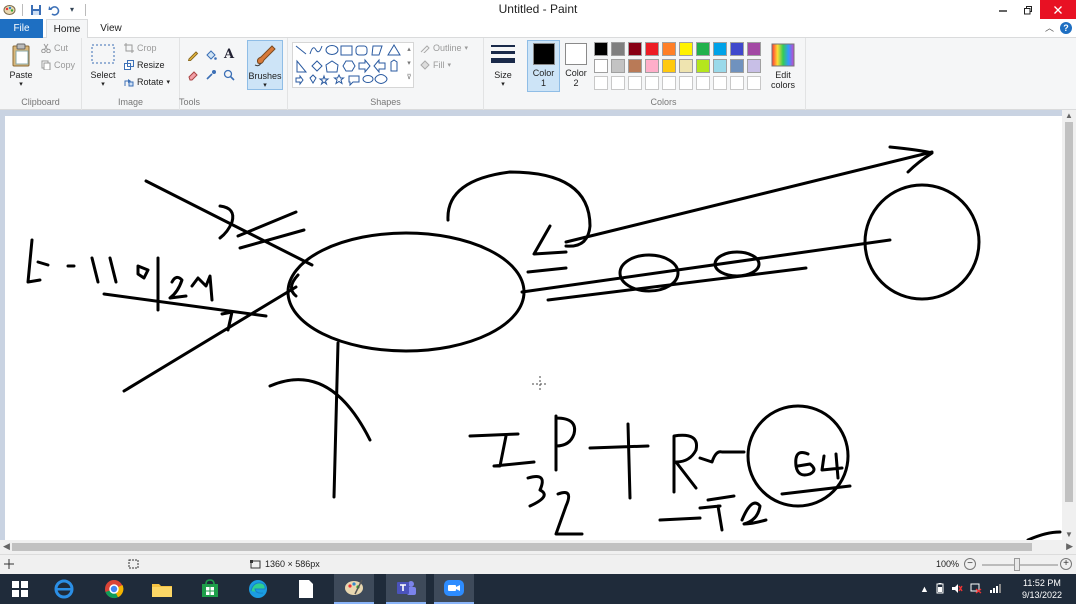 This screenshot has width=1076, height=604. I want to click on tab-file: File, so click(21, 28).